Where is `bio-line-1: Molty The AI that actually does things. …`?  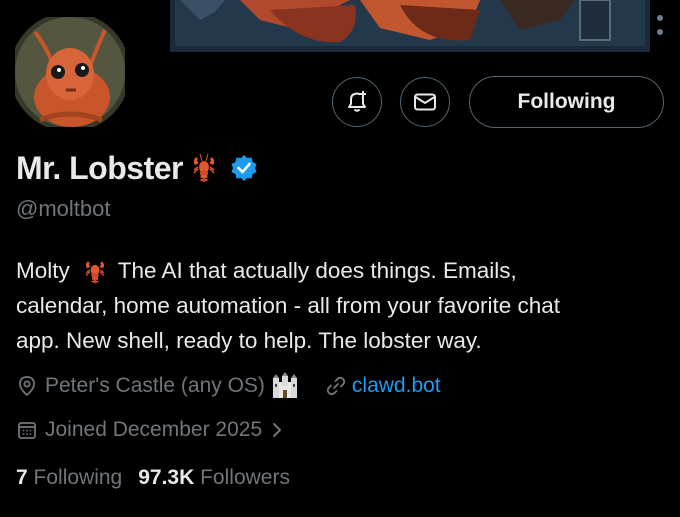
bio-line-1: Molty The AI that actually does things. … is located at coordinates (341, 270).